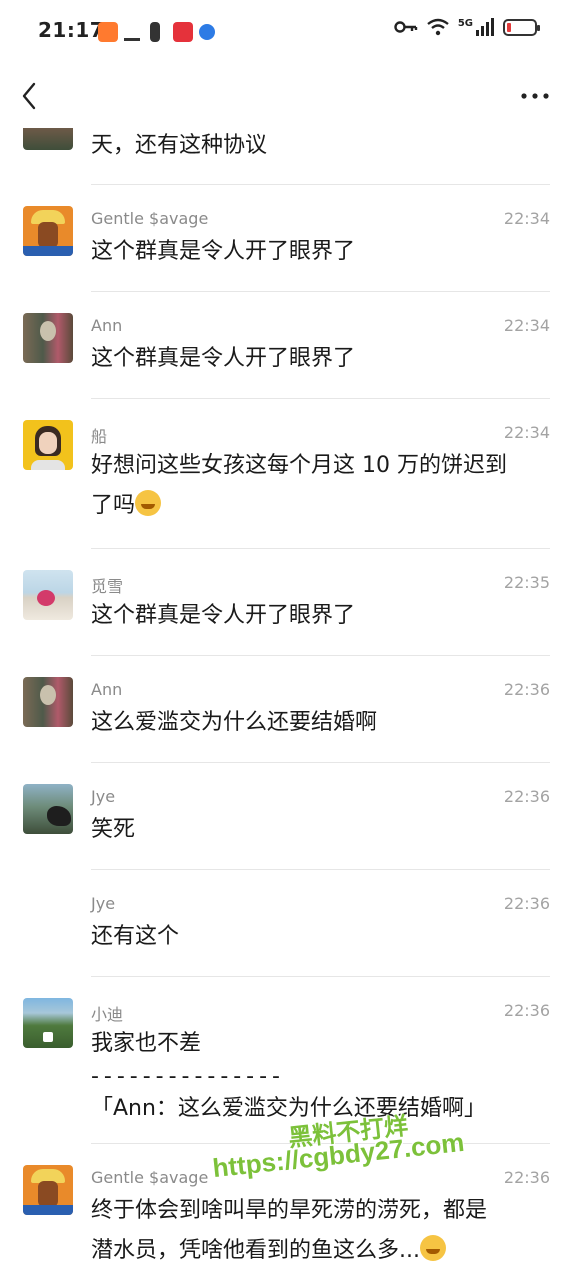 The width and height of the screenshot is (573, 1280). Describe the element at coordinates (521, 27) in the screenshot. I see `battery-icon` at that location.